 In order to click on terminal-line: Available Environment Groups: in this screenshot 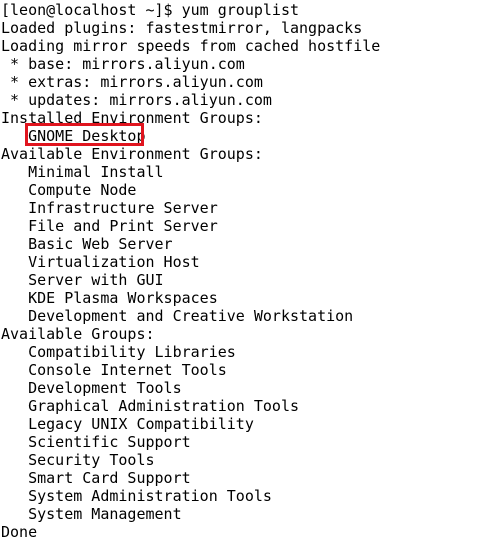, I will do `click(132, 154)`.